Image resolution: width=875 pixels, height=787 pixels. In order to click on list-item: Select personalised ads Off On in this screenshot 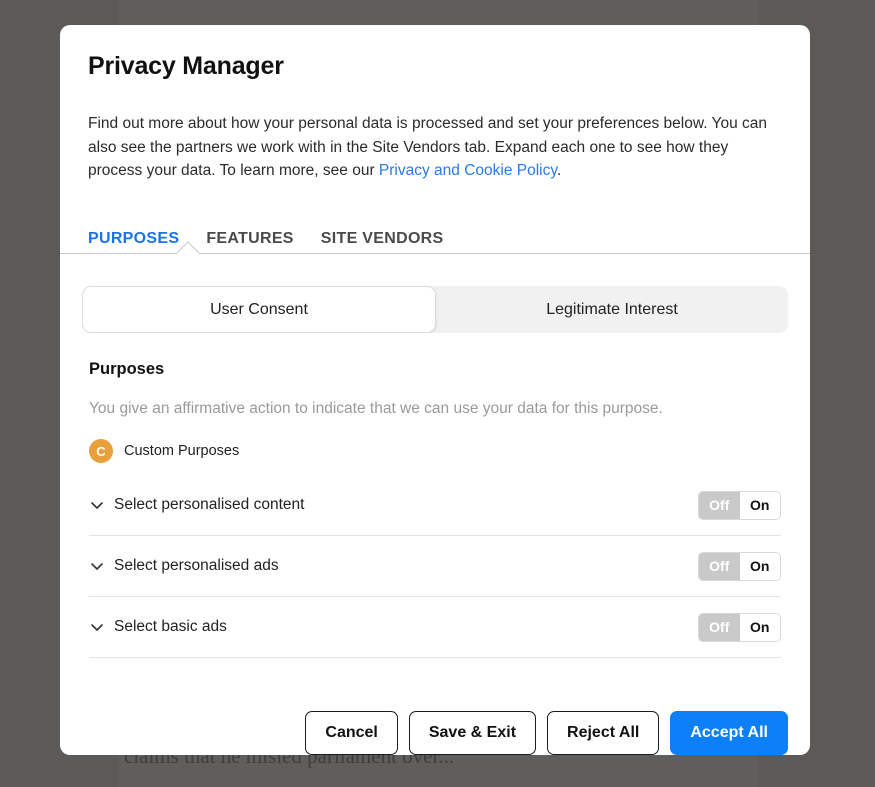, I will do `click(435, 567)`.